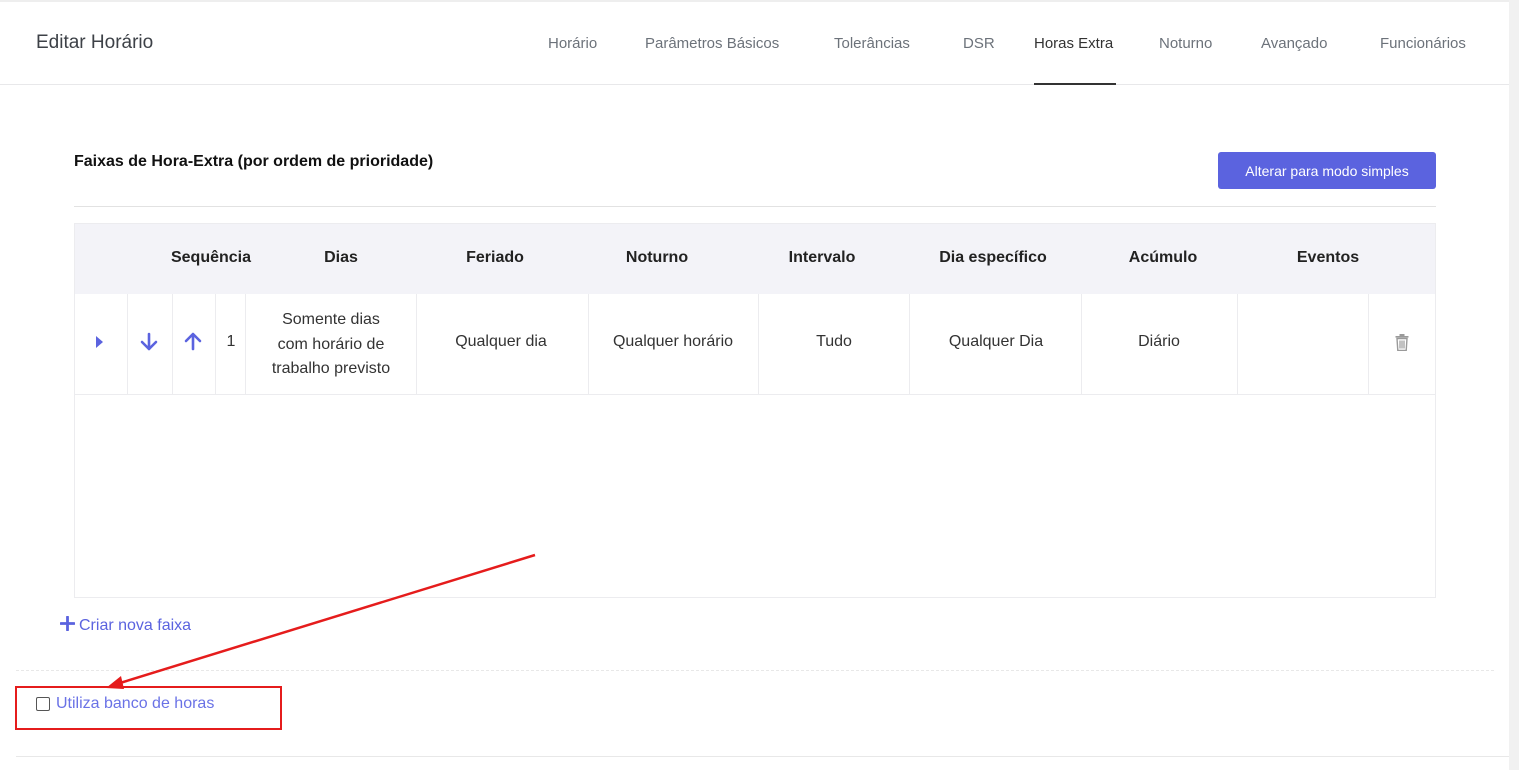 This screenshot has width=1519, height=770. Describe the element at coordinates (501, 341) in the screenshot. I see `cell-feriado: Qualquer dia` at that location.